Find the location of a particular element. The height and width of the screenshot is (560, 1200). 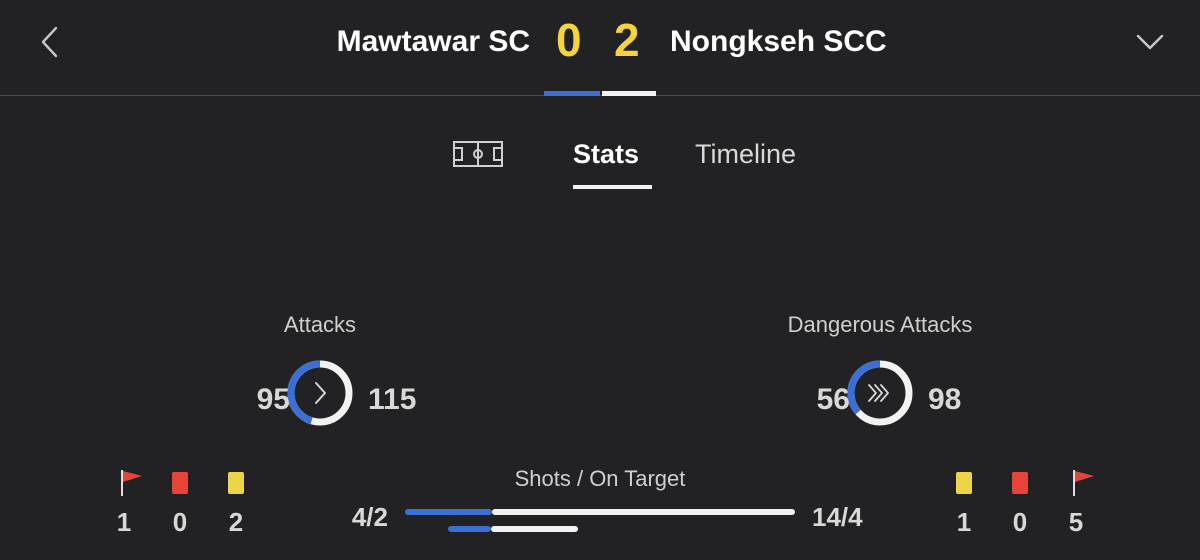

tab-timeline: Timeline is located at coordinates (745, 154).